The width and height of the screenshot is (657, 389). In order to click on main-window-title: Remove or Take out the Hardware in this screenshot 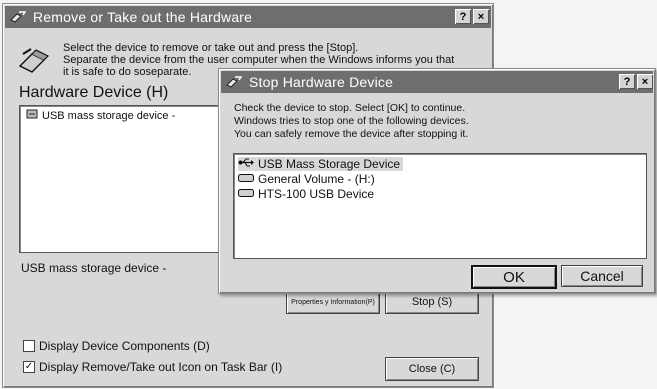, I will do `click(143, 17)`.